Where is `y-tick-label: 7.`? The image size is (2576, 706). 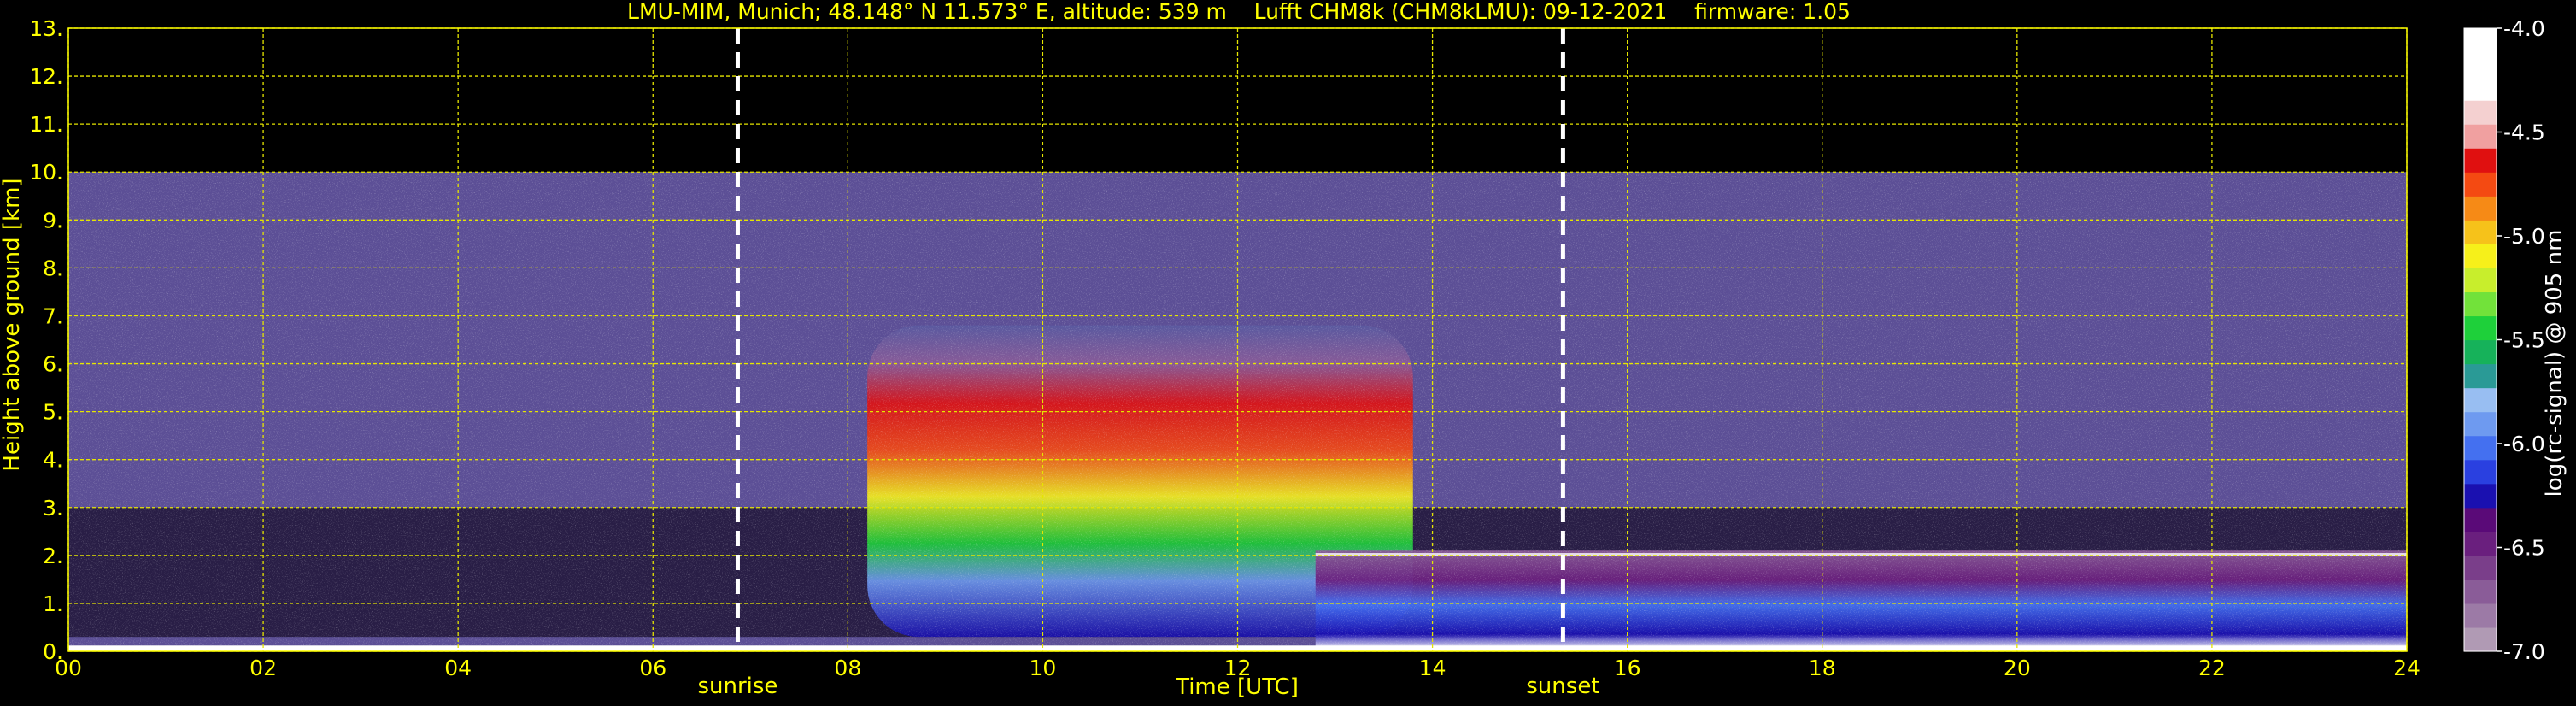
y-tick-label: 7. is located at coordinates (53, 315).